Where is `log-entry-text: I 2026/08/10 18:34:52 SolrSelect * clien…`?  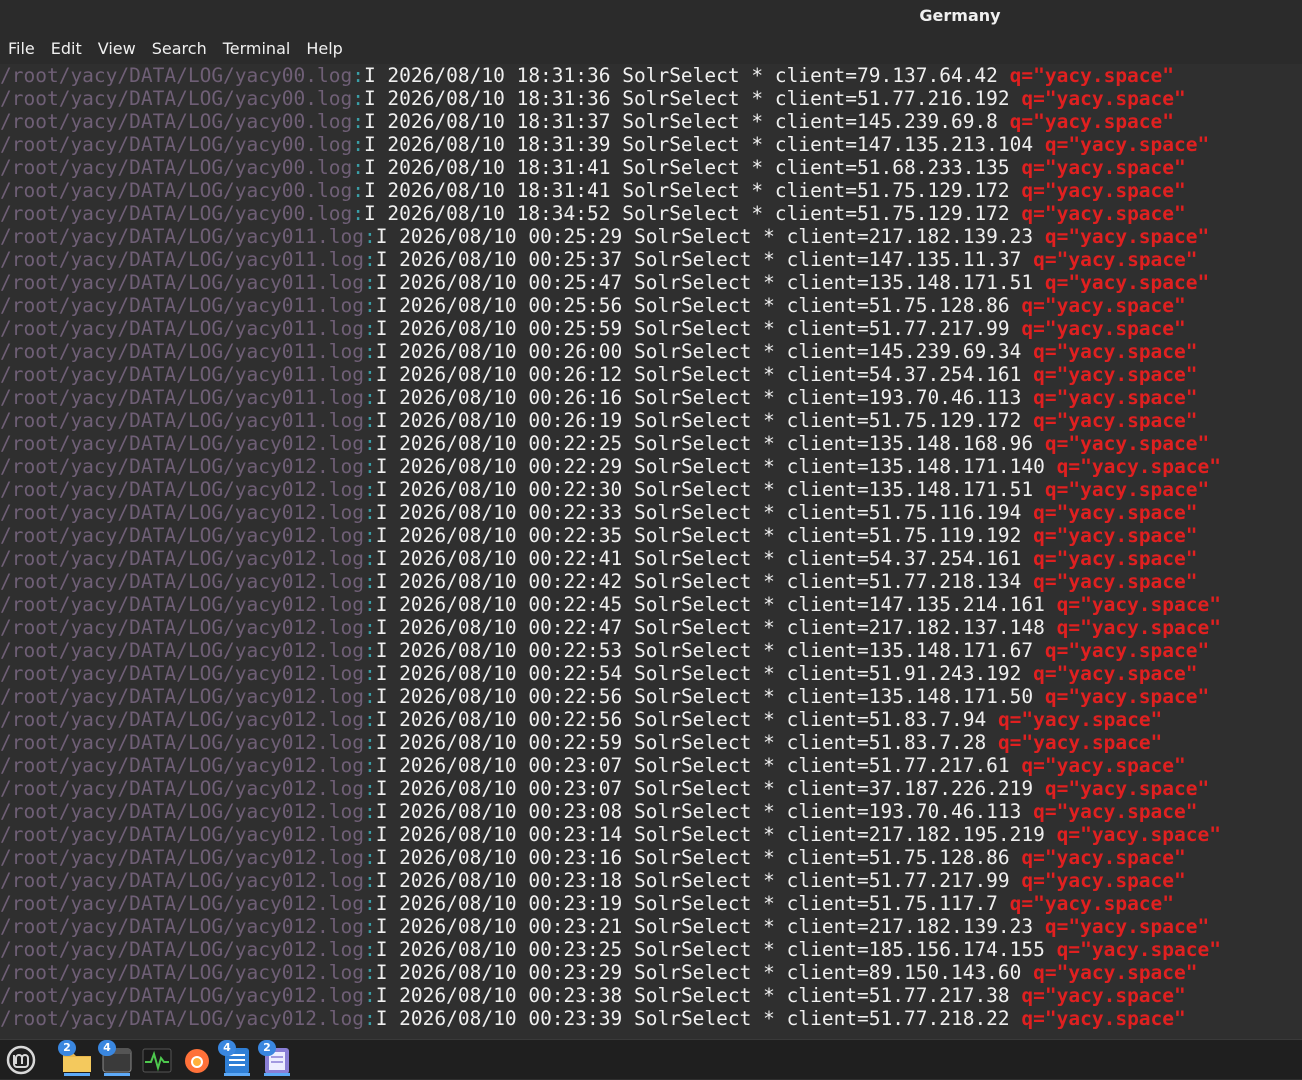 log-entry-text: I 2026/08/10 18:34:52 SolrSelect * clien… is located at coordinates (692, 213).